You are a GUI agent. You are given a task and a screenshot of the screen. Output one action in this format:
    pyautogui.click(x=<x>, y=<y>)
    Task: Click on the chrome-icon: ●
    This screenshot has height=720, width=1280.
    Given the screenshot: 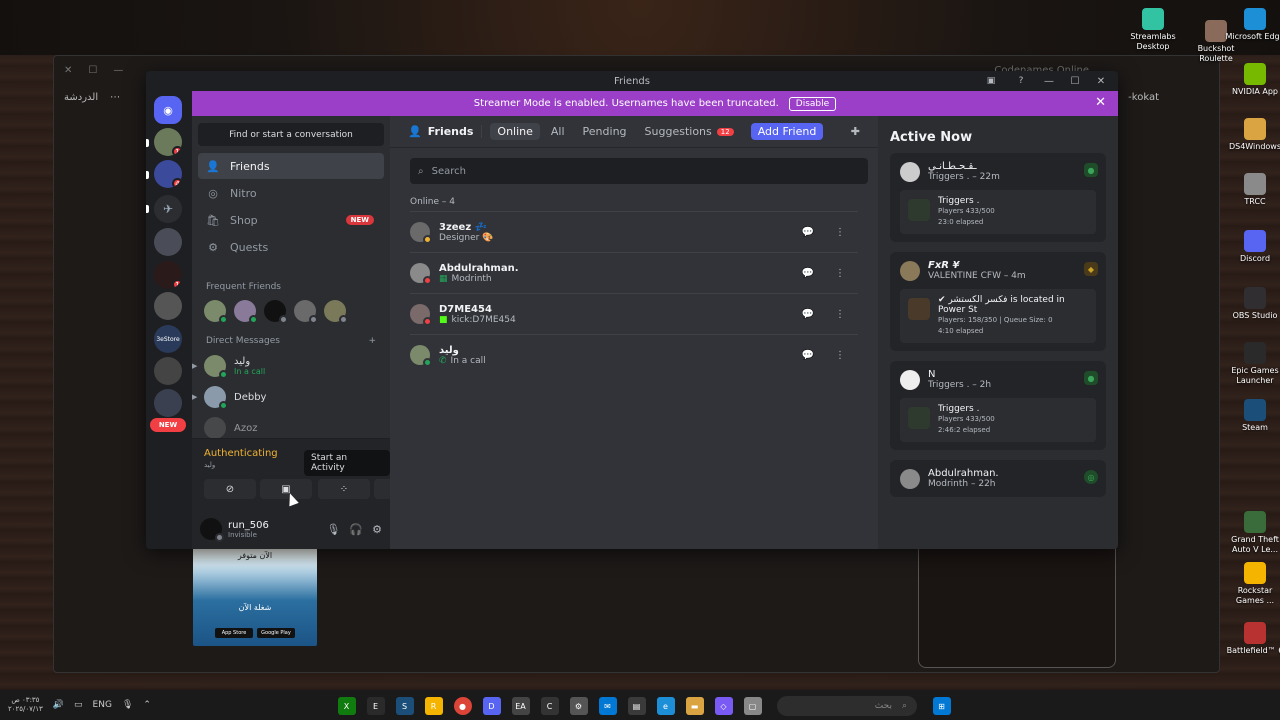 What is the action you would take?
    pyautogui.click(x=462, y=706)
    